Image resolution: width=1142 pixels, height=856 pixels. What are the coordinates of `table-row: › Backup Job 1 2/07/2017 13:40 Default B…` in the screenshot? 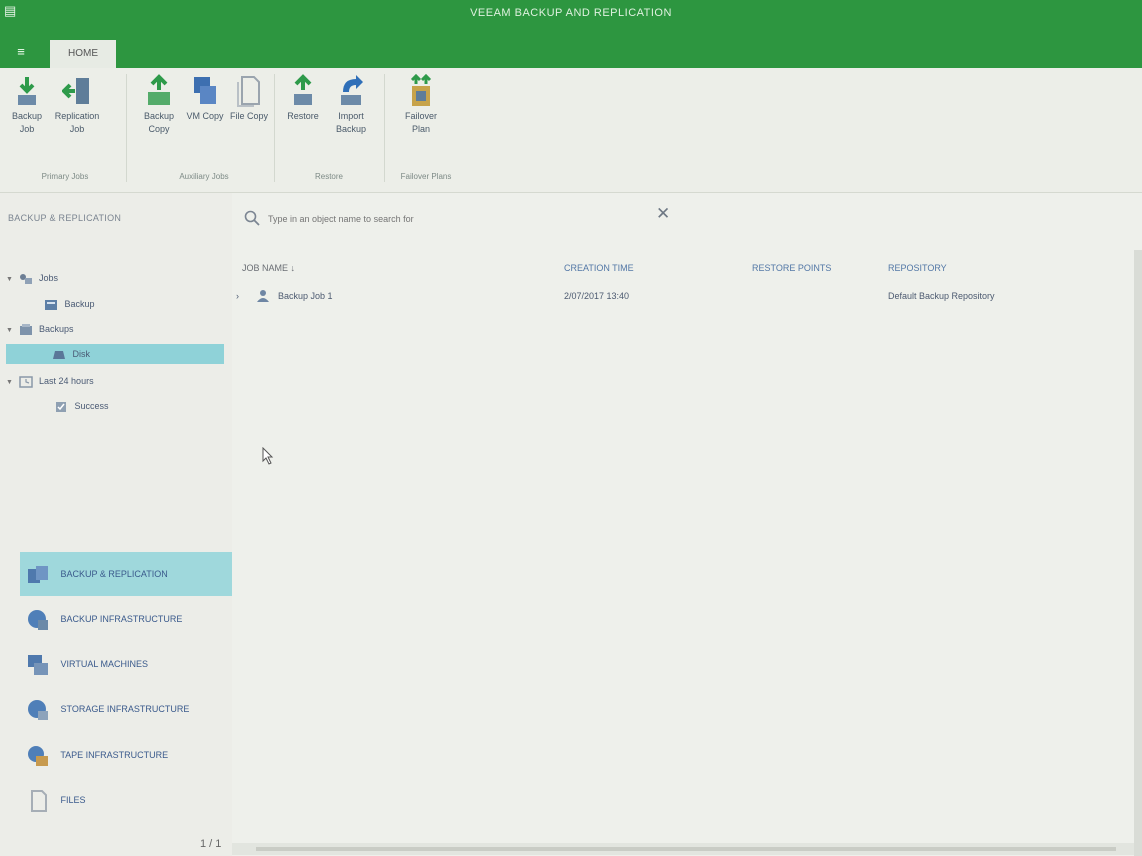 It's located at (686, 296).